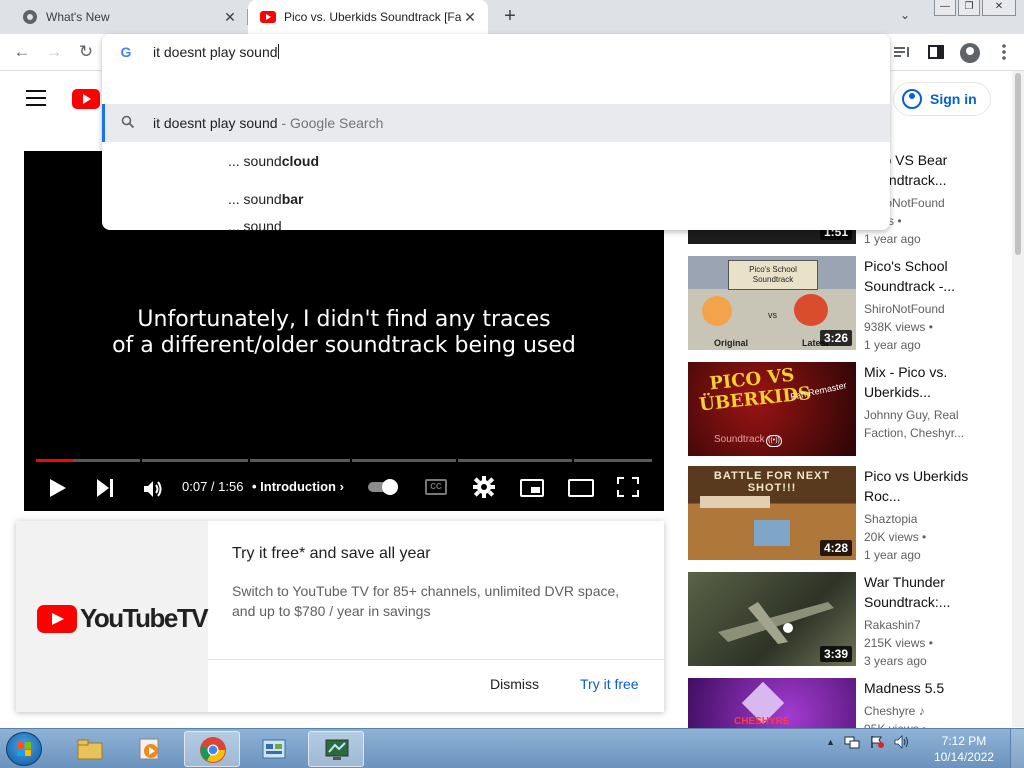 Image resolution: width=1024 pixels, height=768 pixels. I want to click on settings-gear-icon, so click(484, 487).